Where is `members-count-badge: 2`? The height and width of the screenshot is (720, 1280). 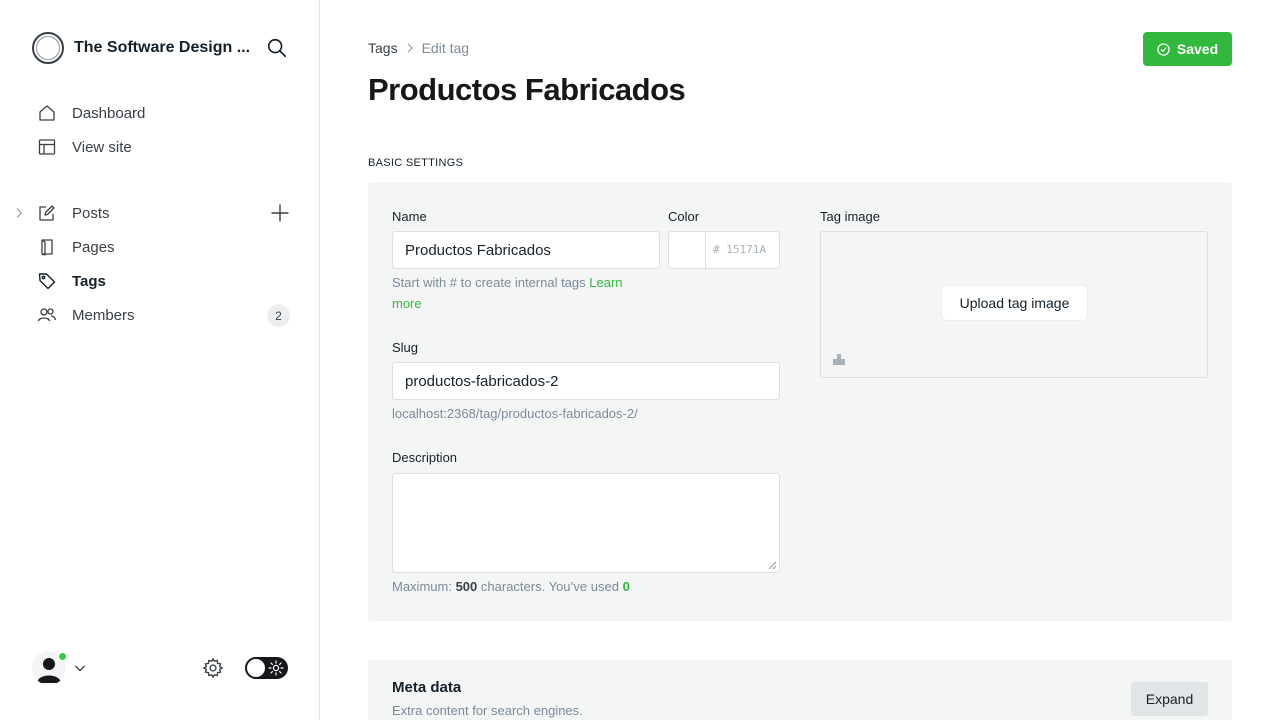 members-count-badge: 2 is located at coordinates (278, 315).